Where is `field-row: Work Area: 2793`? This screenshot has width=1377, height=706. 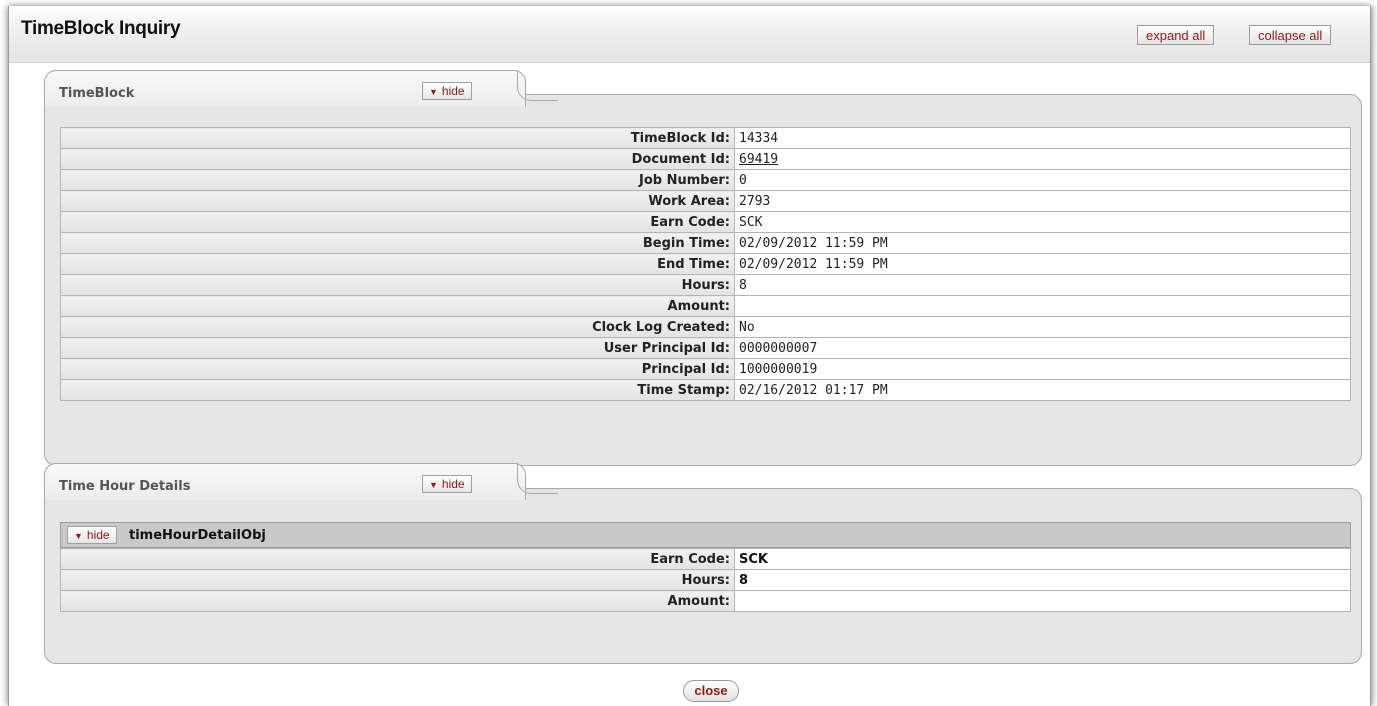 field-row: Work Area: 2793 is located at coordinates (705, 201).